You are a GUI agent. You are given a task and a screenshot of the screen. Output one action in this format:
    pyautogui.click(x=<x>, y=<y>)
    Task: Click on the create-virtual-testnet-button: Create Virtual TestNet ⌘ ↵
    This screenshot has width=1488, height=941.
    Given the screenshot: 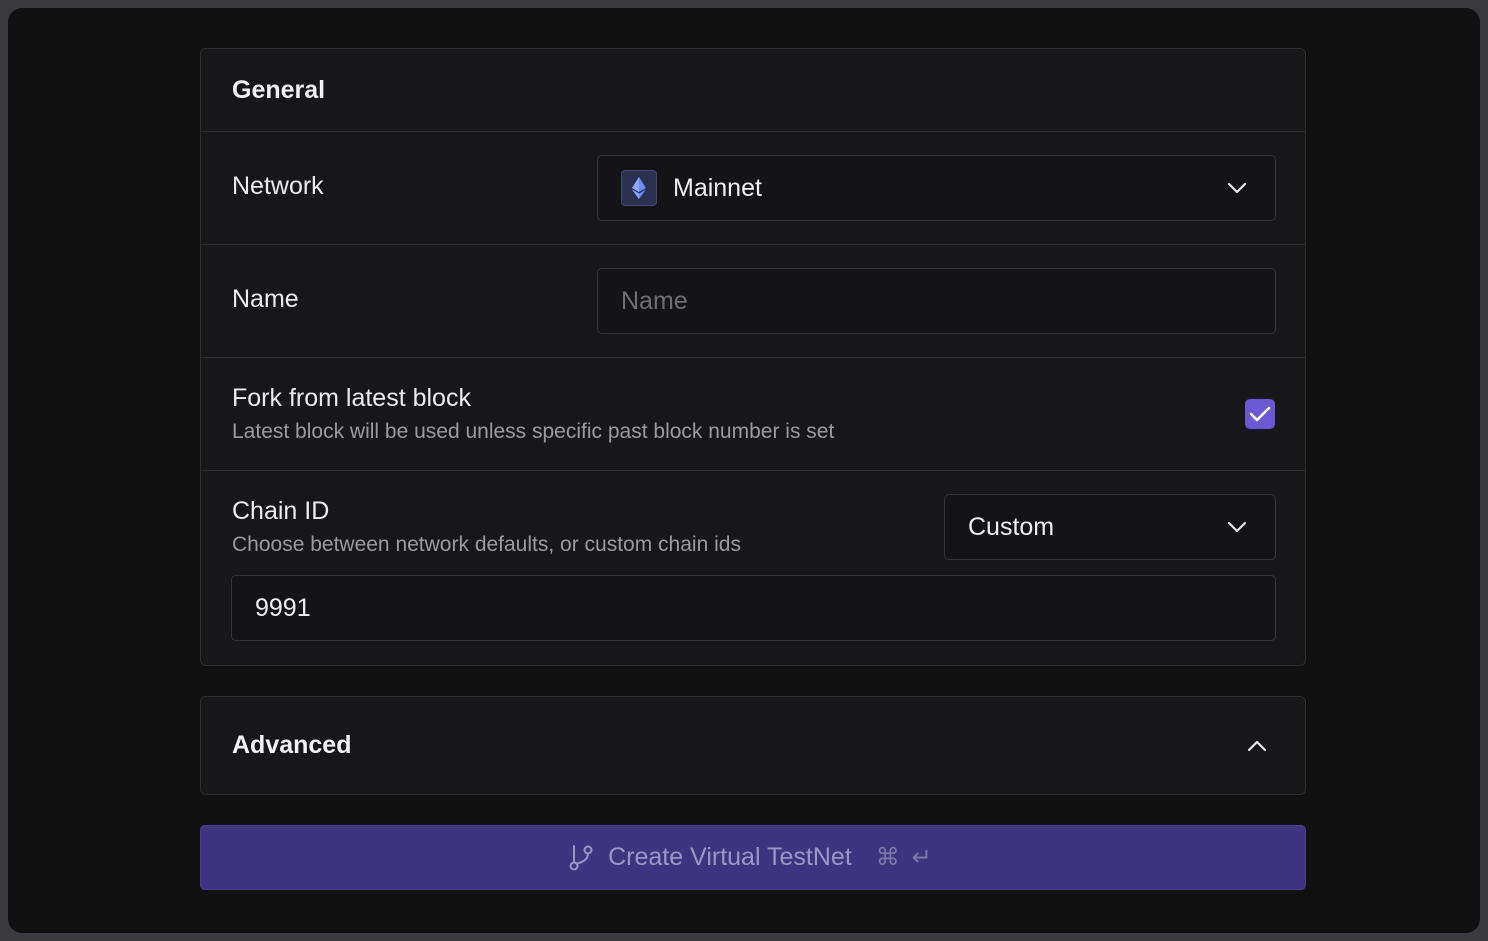 What is the action you would take?
    pyautogui.click(x=753, y=857)
    